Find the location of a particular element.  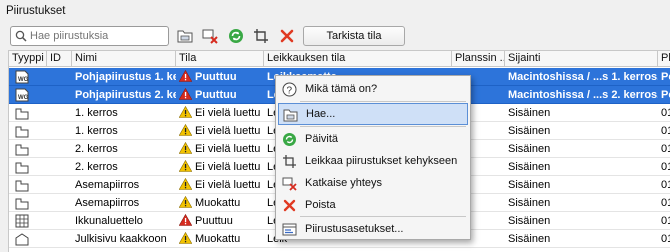

menu-item-label: Poista is located at coordinates (320, 205).